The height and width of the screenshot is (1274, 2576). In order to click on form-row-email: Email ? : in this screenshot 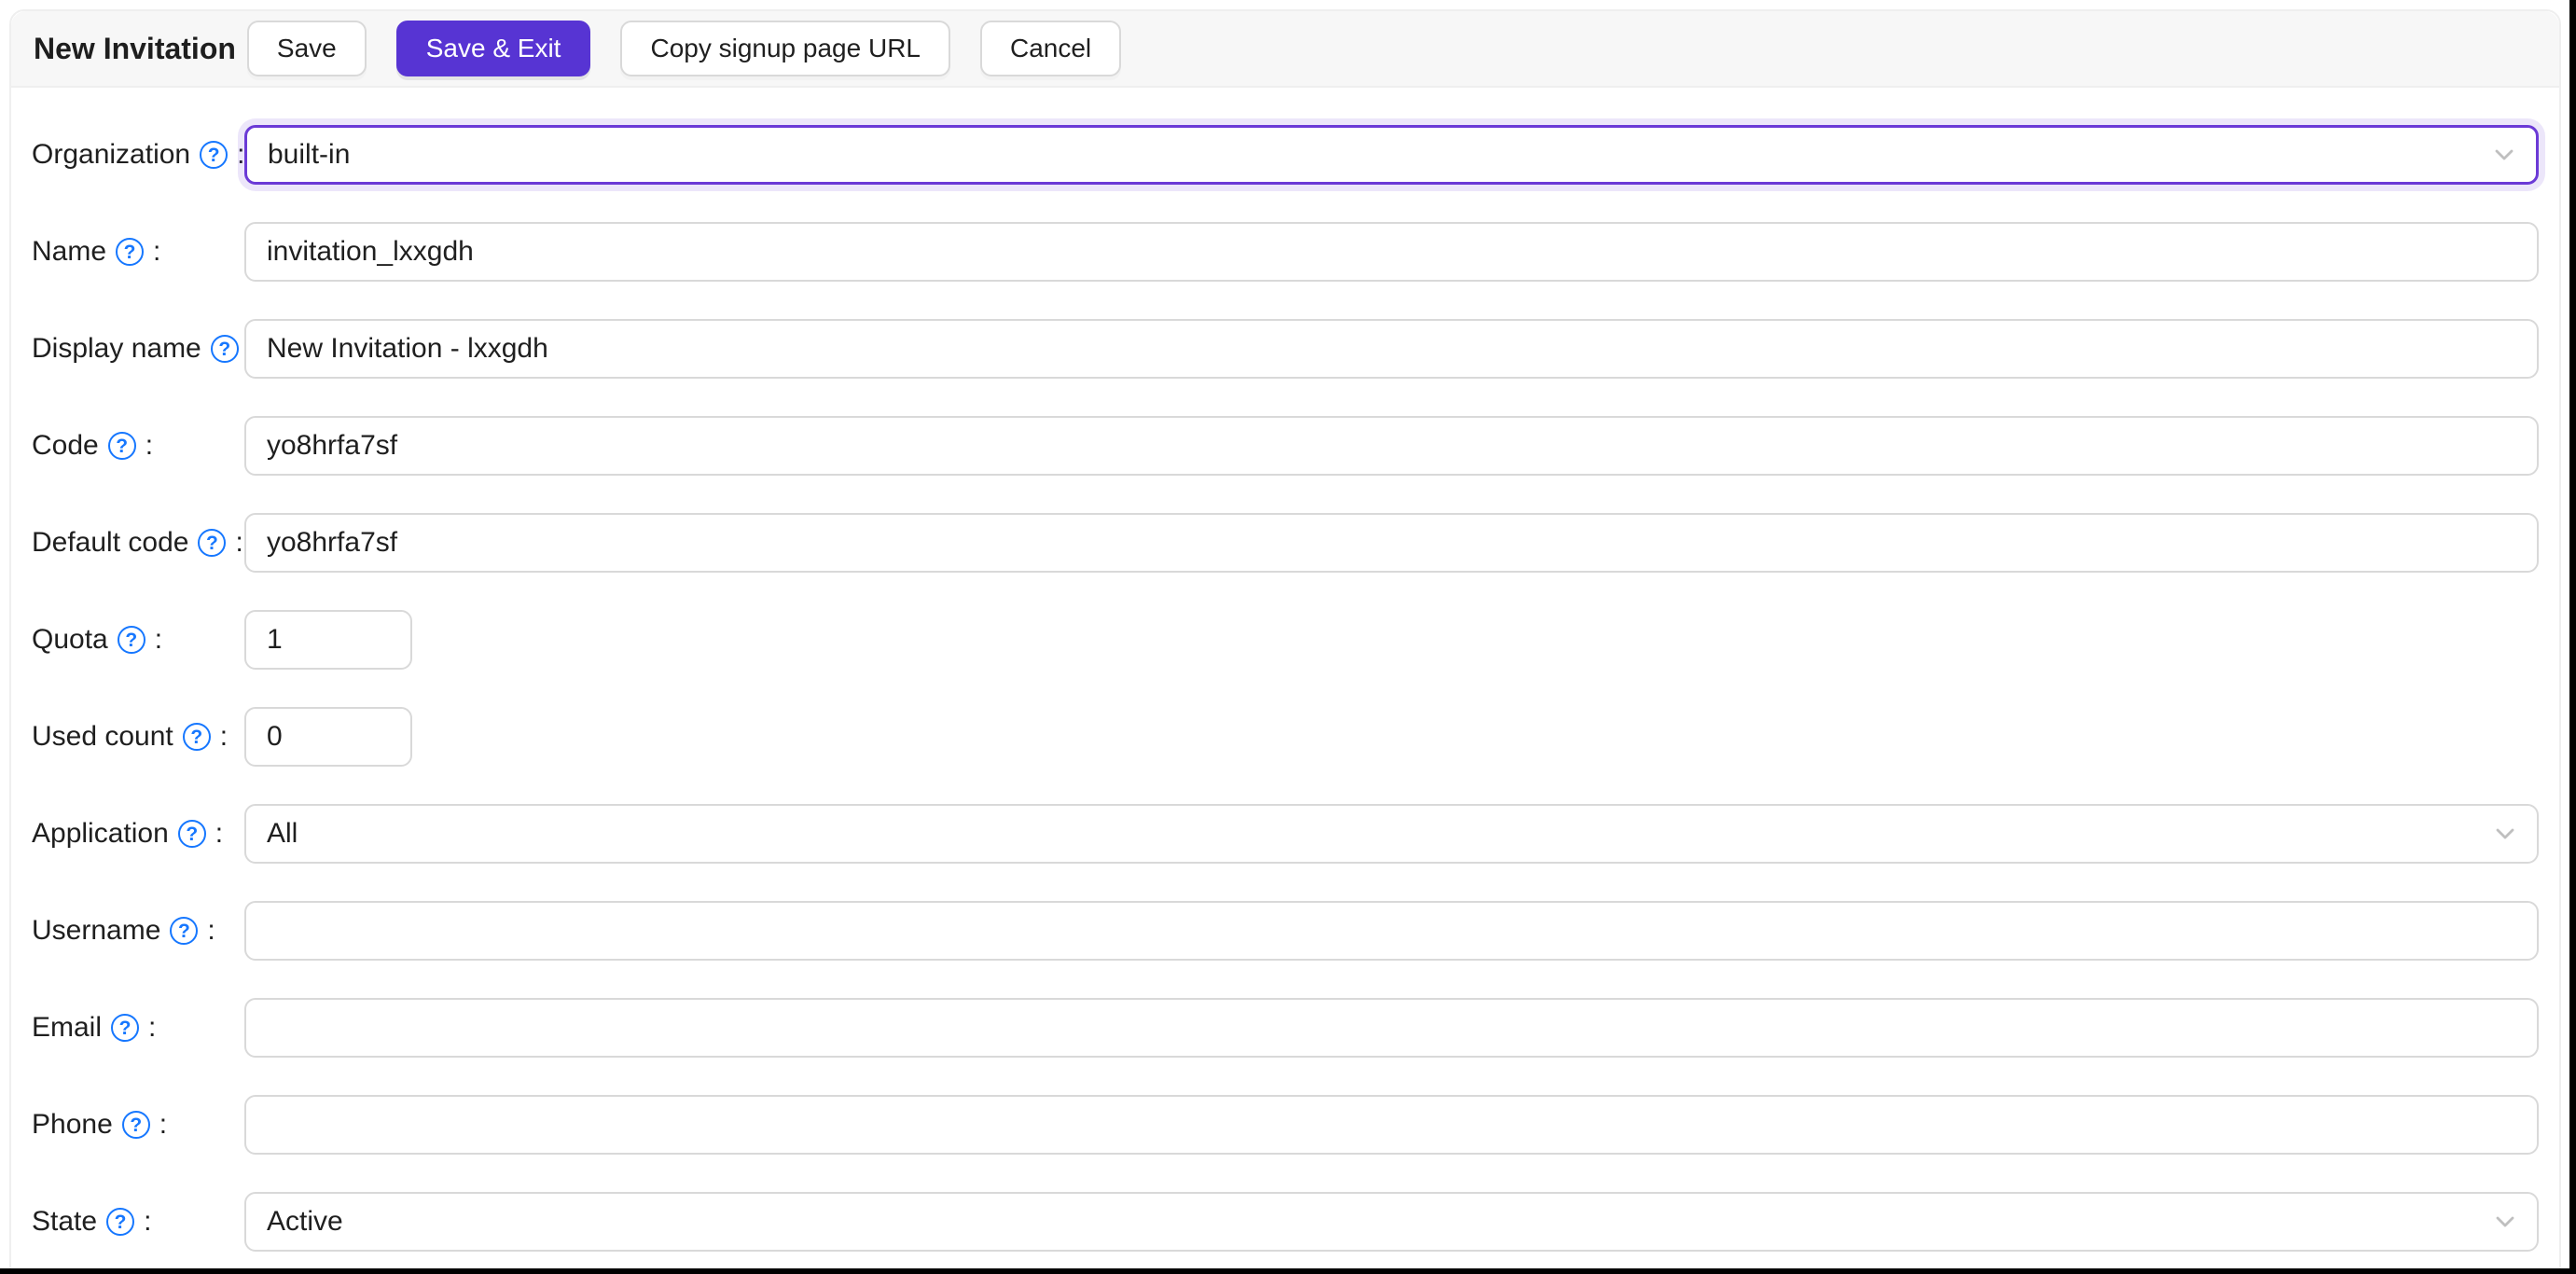, I will do `click(1285, 1028)`.